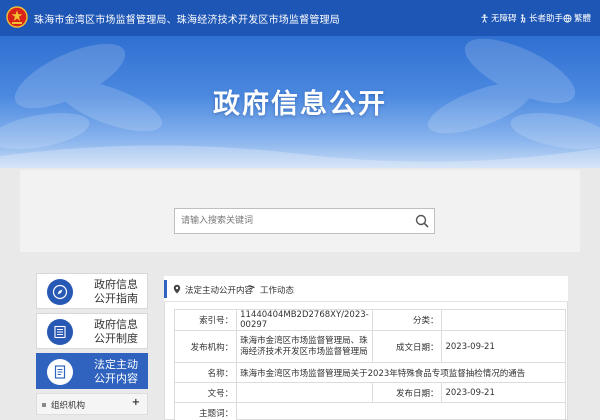  Describe the element at coordinates (116, 331) in the screenshot. I see `sidebar-item-label: 政府信息 公开制度` at that location.